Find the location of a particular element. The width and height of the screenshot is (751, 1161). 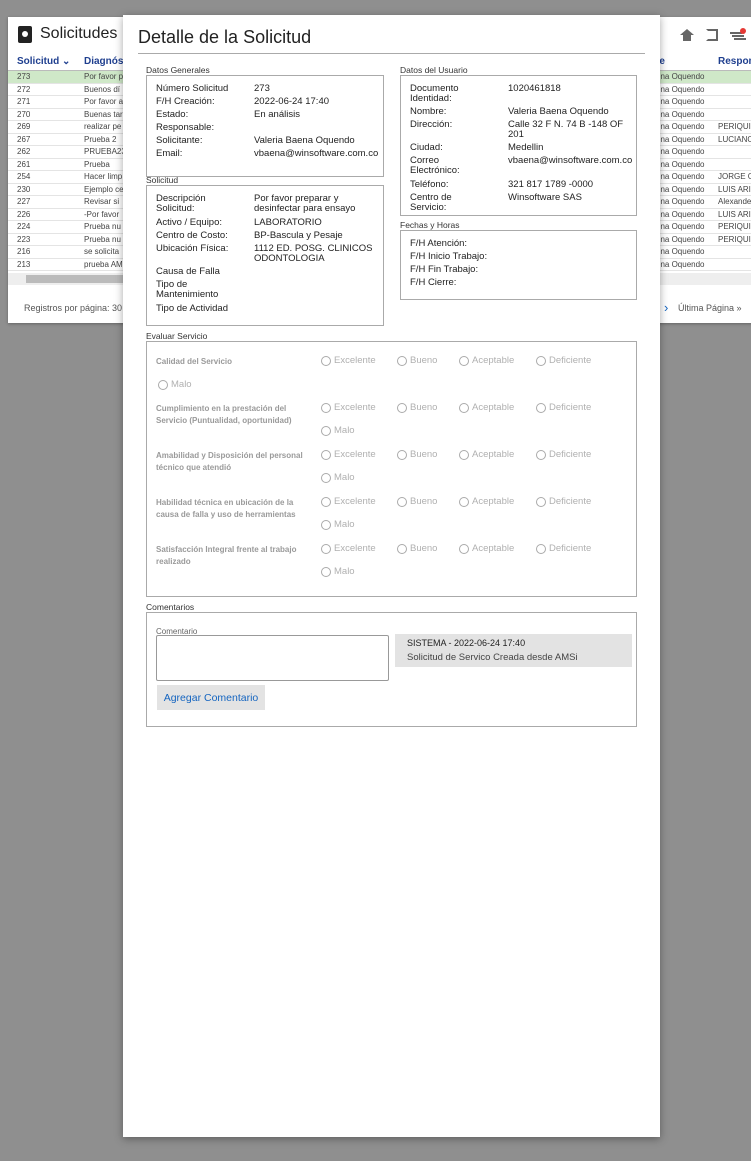

fecha-label: F/H Cierre: is located at coordinates (433, 282).